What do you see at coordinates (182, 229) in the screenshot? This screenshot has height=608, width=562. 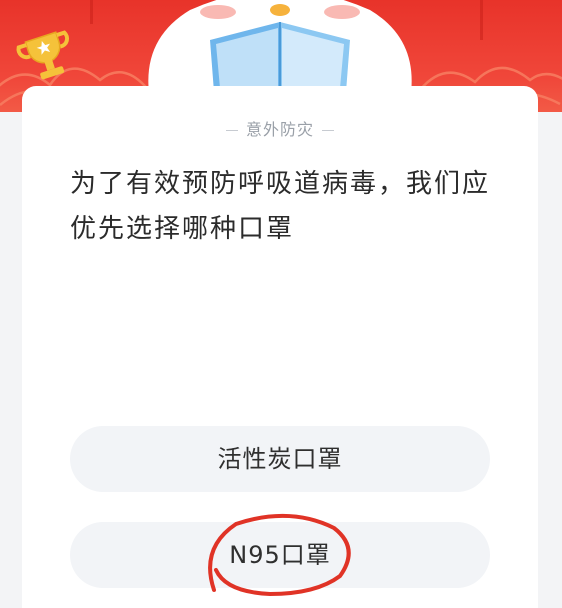 I see `question-line-2: 优先选择哪种口罩` at bounding box center [182, 229].